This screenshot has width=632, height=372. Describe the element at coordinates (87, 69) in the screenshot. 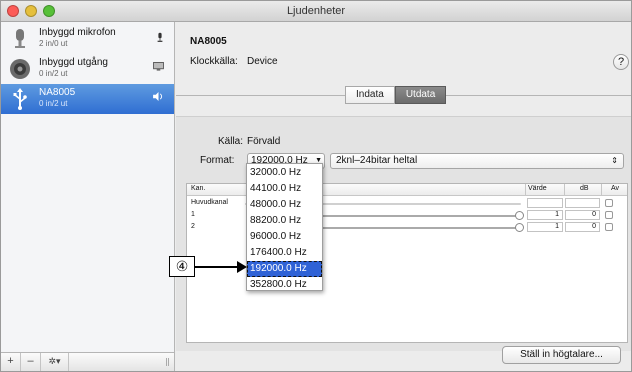

I see `device-item-built-in-output: Inbyggd utgång 0 in/2 ut` at that location.